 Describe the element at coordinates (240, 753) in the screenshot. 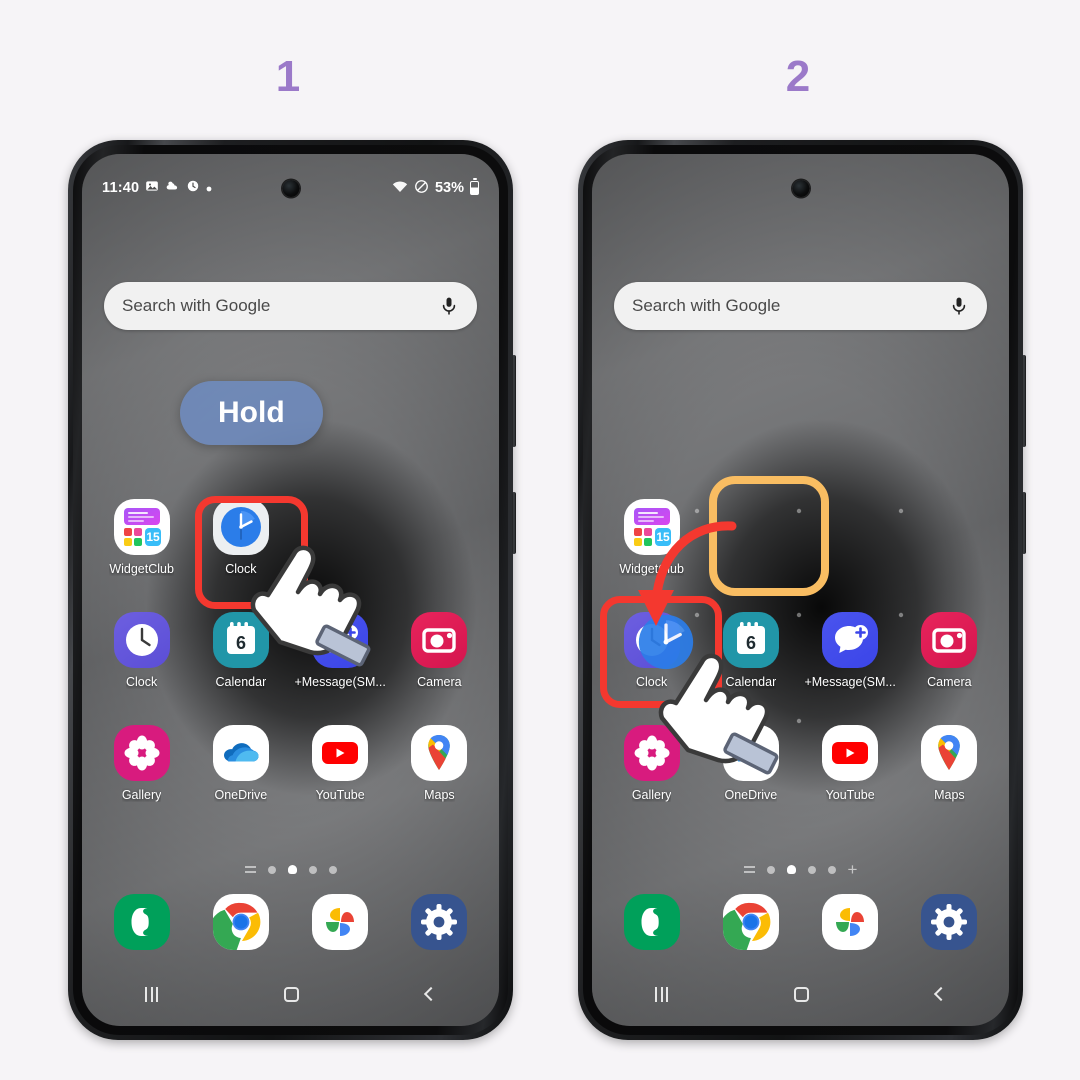

I see `onedrive-icon` at that location.